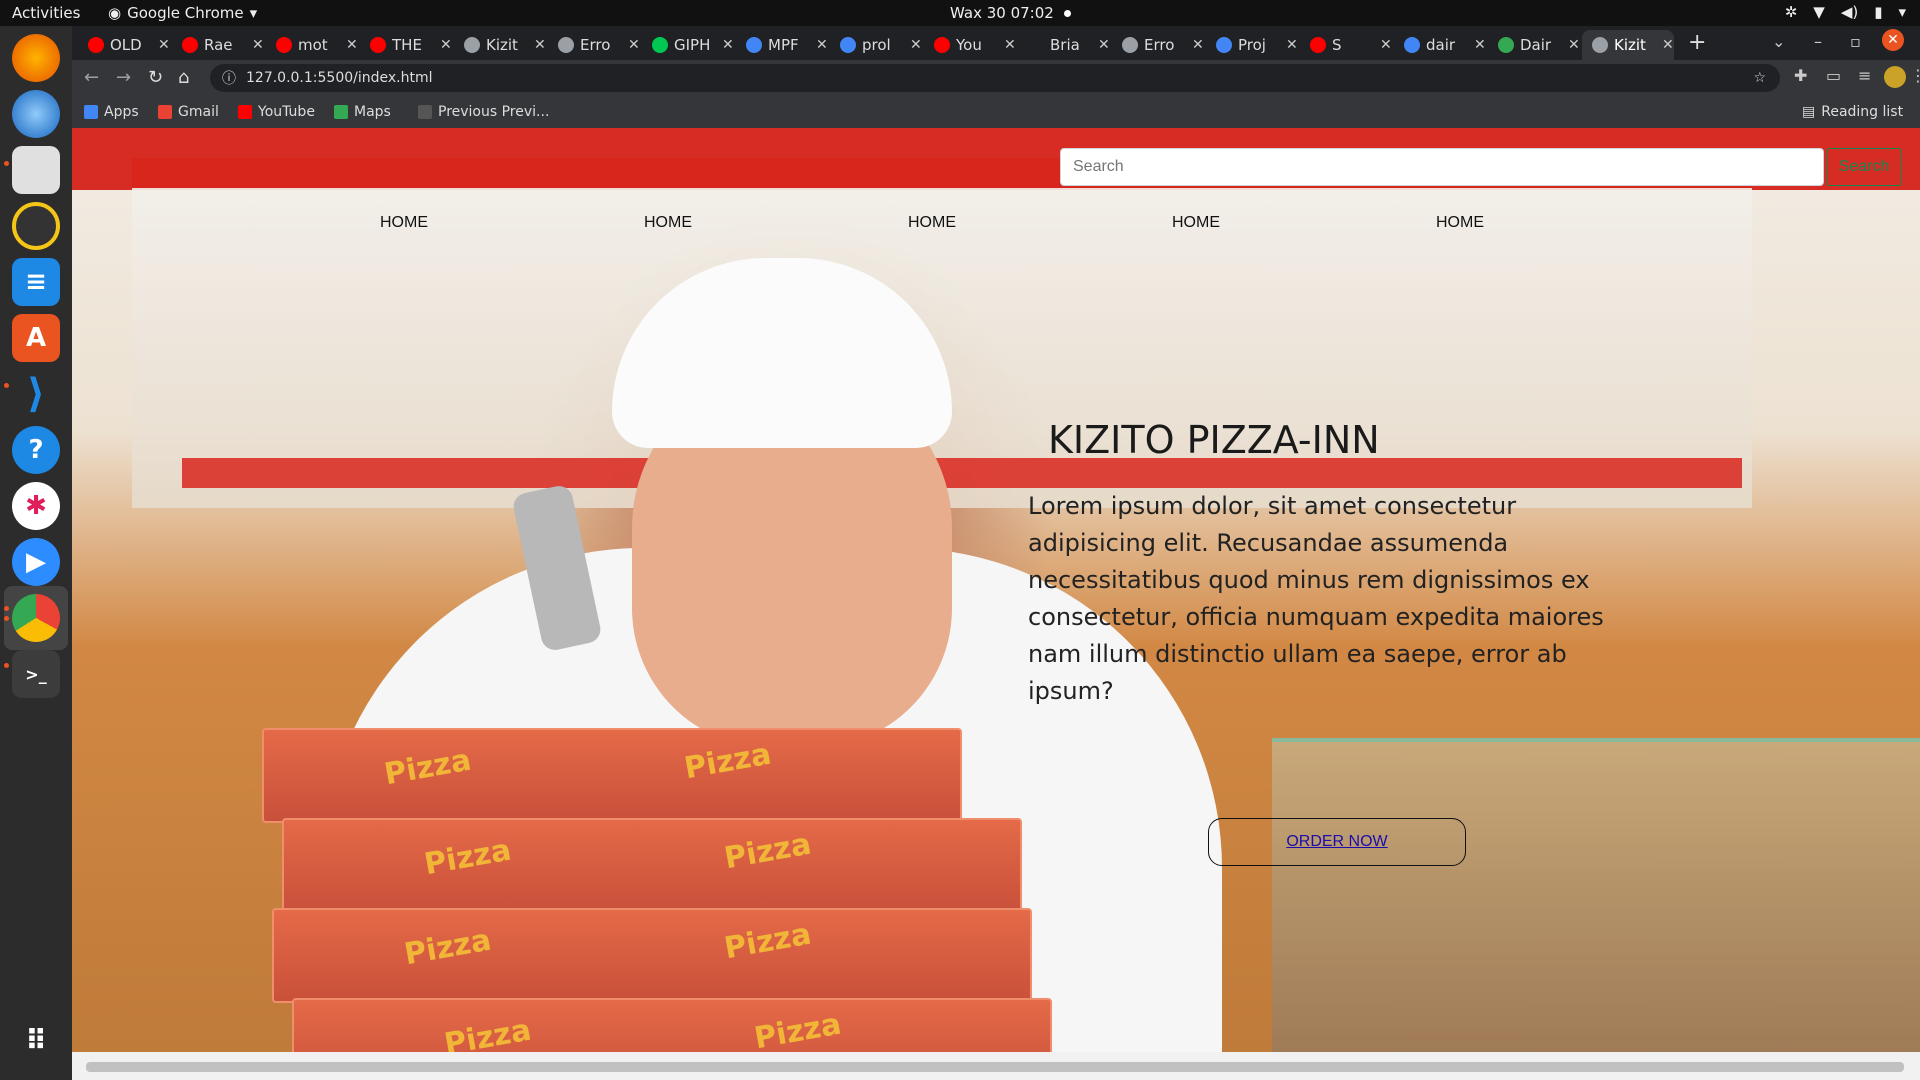  I want to click on browser-tab: Rae ✕, so click(218, 45).